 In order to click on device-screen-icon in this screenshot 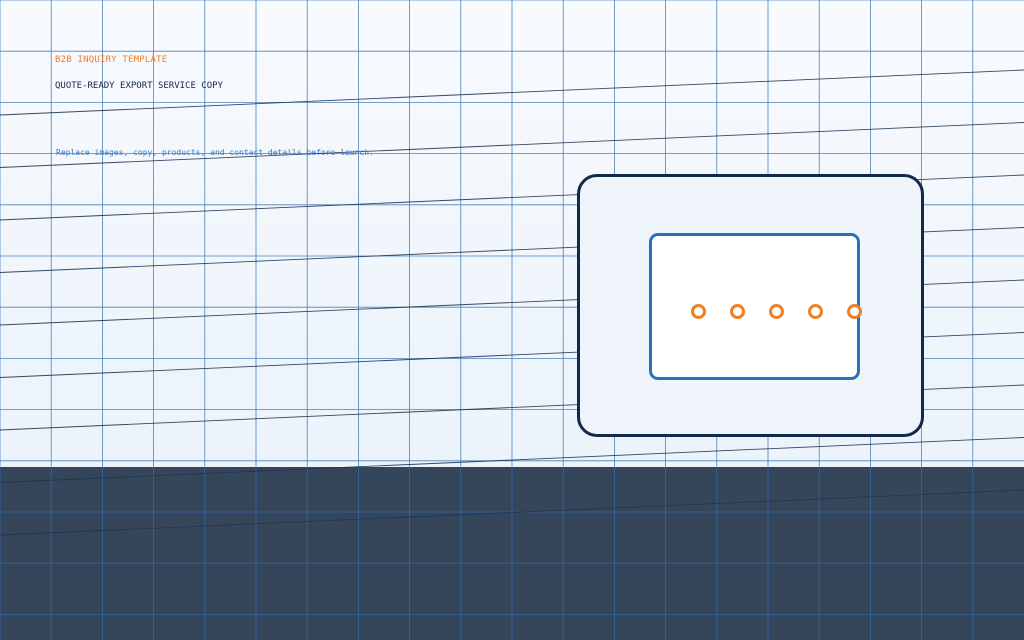, I will do `click(755, 306)`.